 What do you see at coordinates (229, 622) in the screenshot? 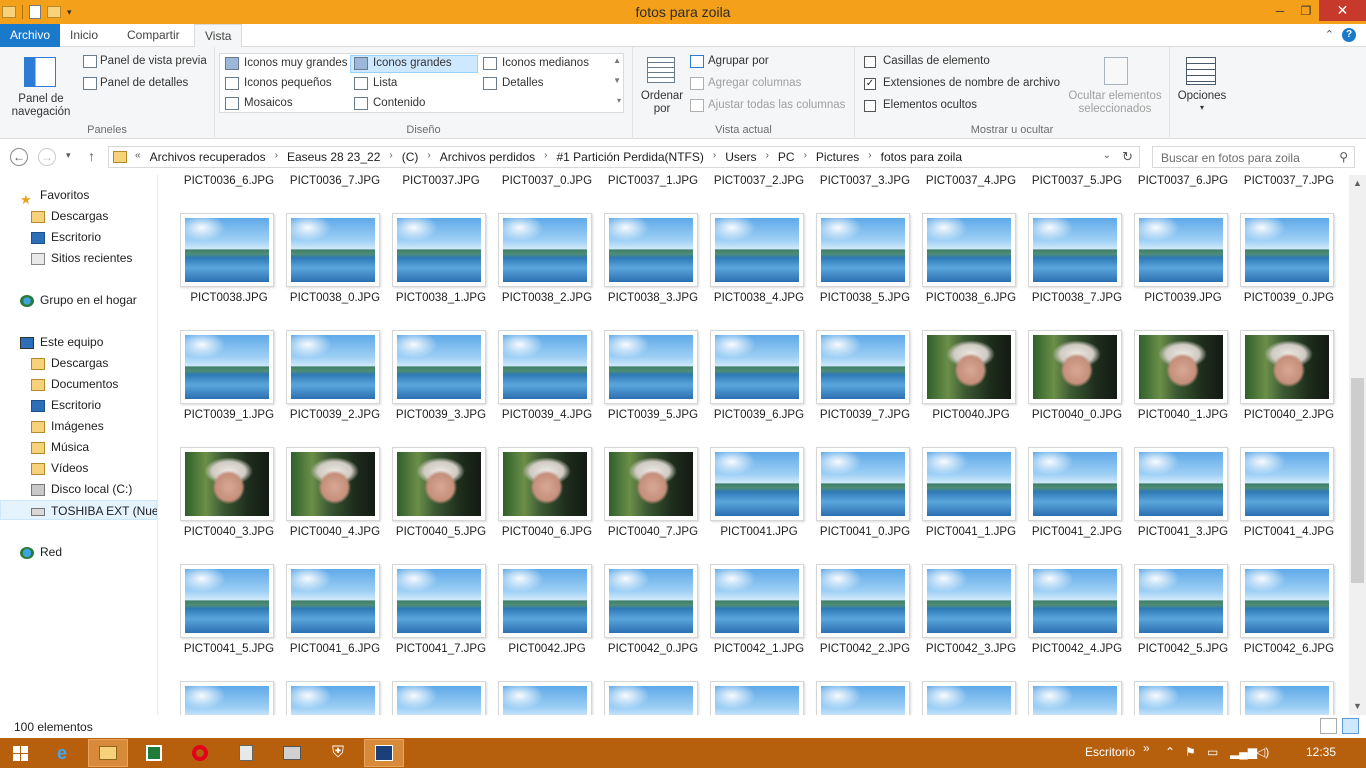
I see `file-item: PICT0041_5.JPG` at bounding box center [229, 622].